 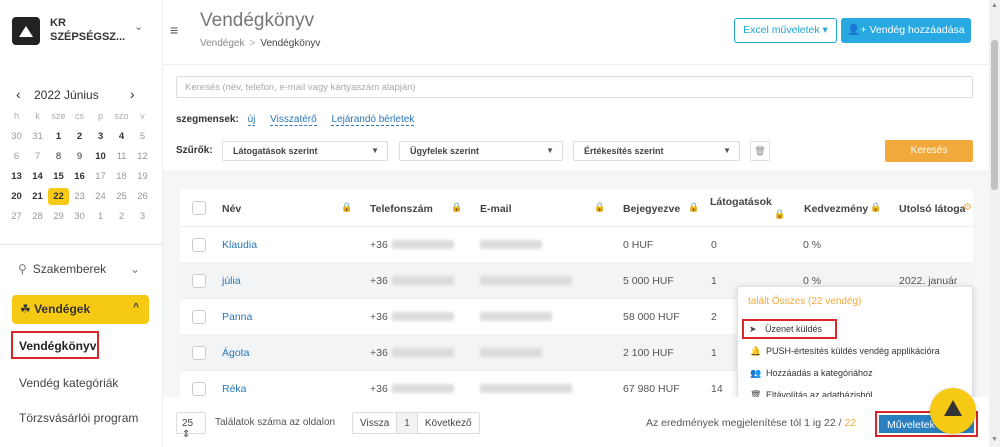 I want to click on calendar-day: 10, so click(x=100, y=156).